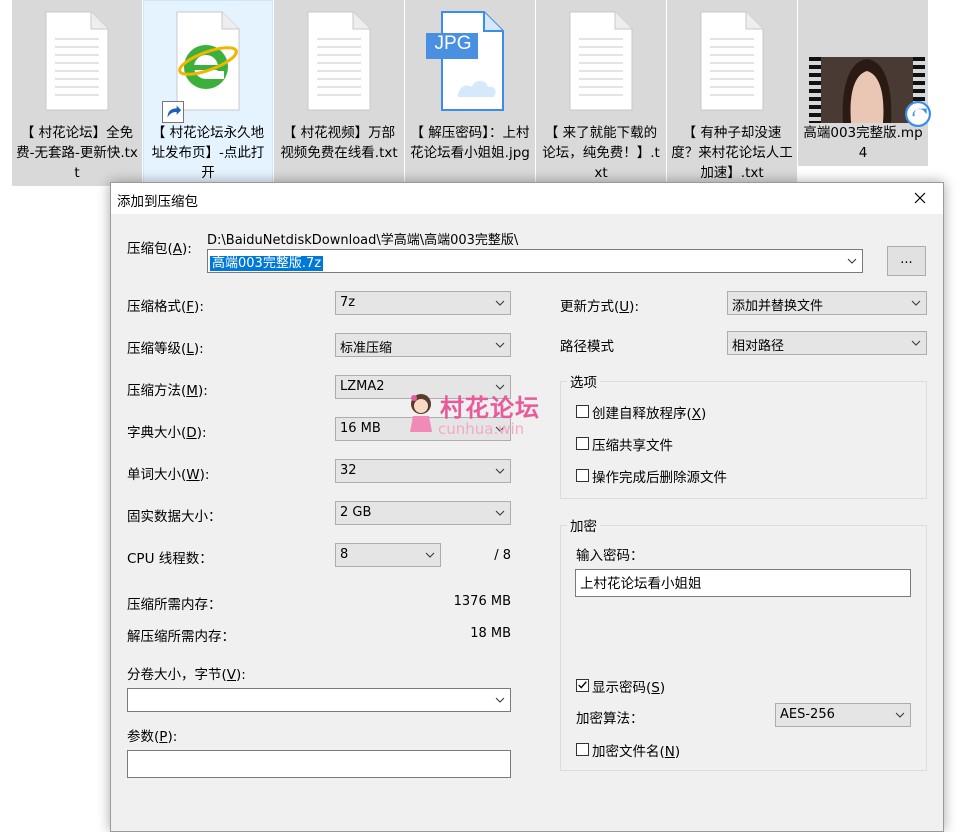 The height and width of the screenshot is (832, 963). What do you see at coordinates (582, 411) in the screenshot?
I see `sfx-checkbox` at bounding box center [582, 411].